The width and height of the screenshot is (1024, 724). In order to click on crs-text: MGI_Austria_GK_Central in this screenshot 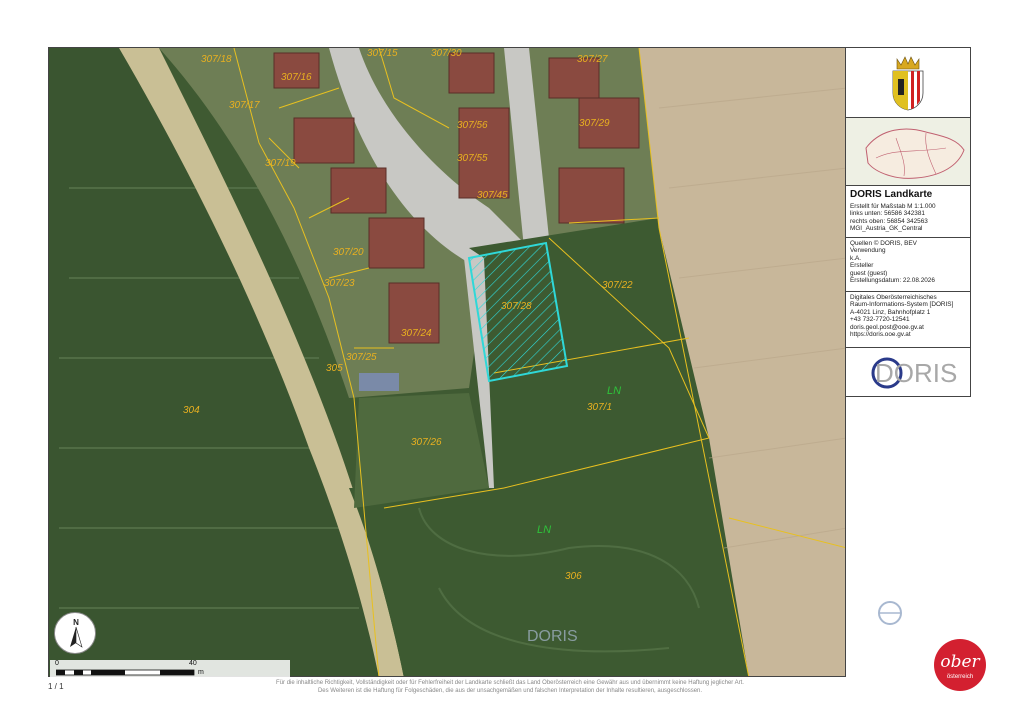, I will do `click(886, 229)`.